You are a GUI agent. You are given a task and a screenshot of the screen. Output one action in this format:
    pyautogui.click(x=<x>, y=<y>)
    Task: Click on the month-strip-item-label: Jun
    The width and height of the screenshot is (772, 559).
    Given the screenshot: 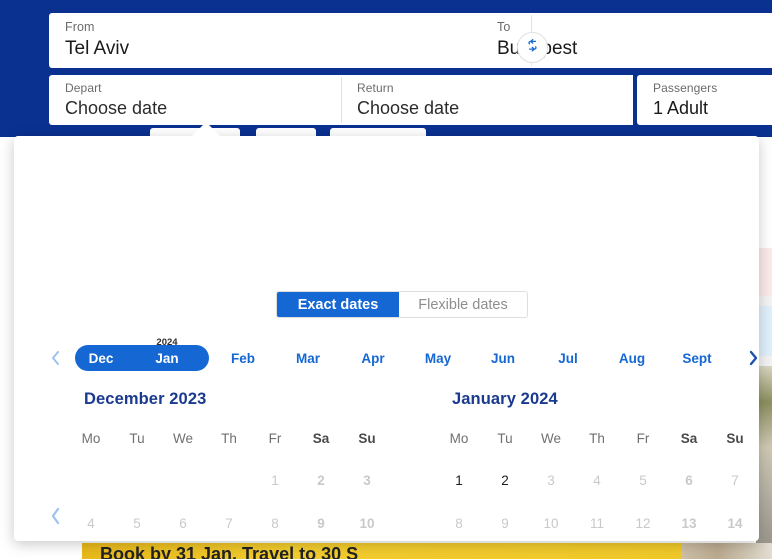 What is the action you would take?
    pyautogui.click(x=502, y=358)
    